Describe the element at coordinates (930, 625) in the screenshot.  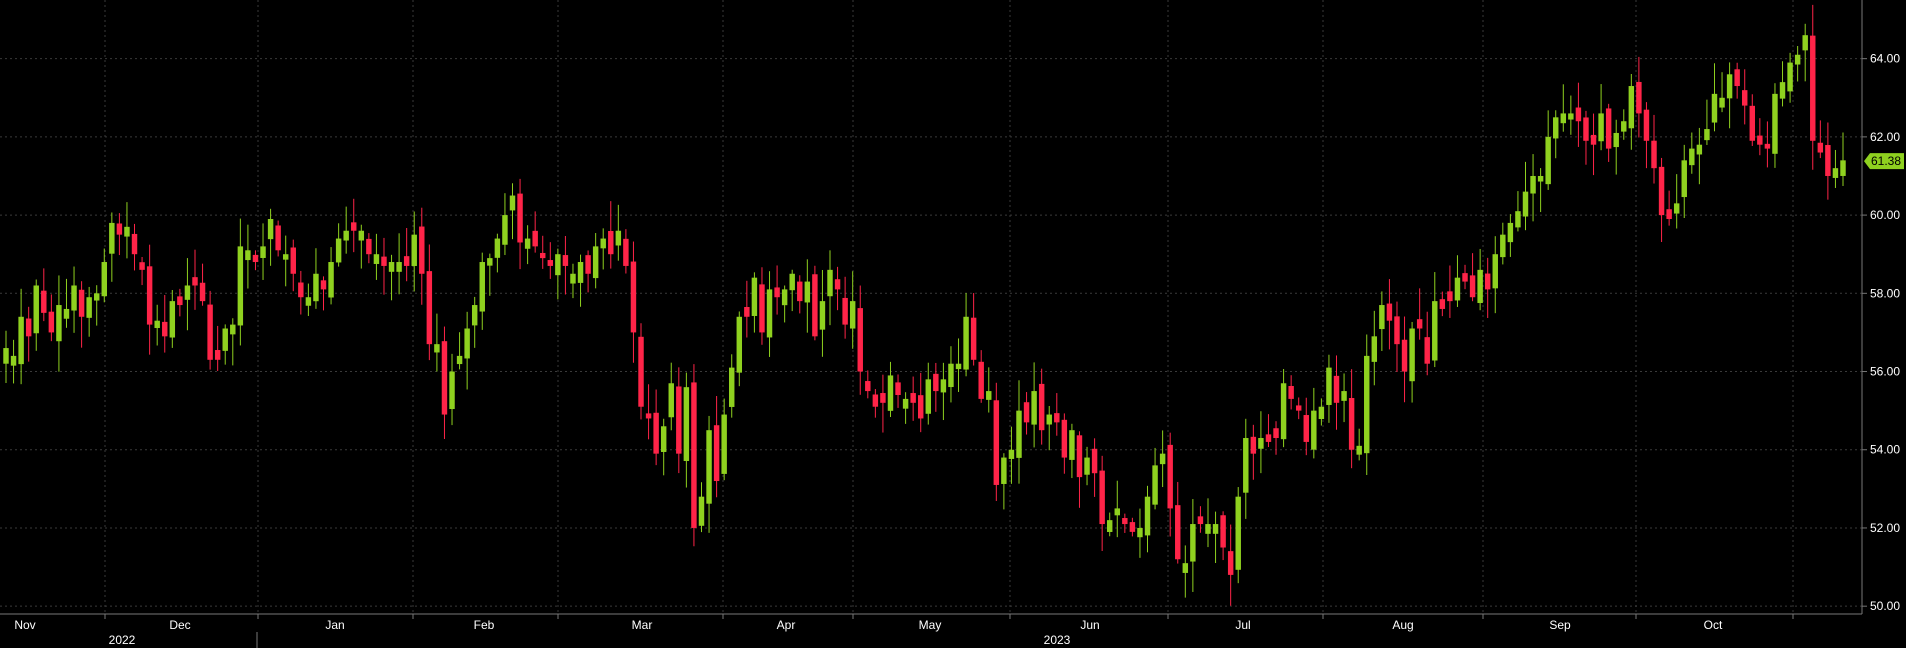
I see `x-tick-label: May` at that location.